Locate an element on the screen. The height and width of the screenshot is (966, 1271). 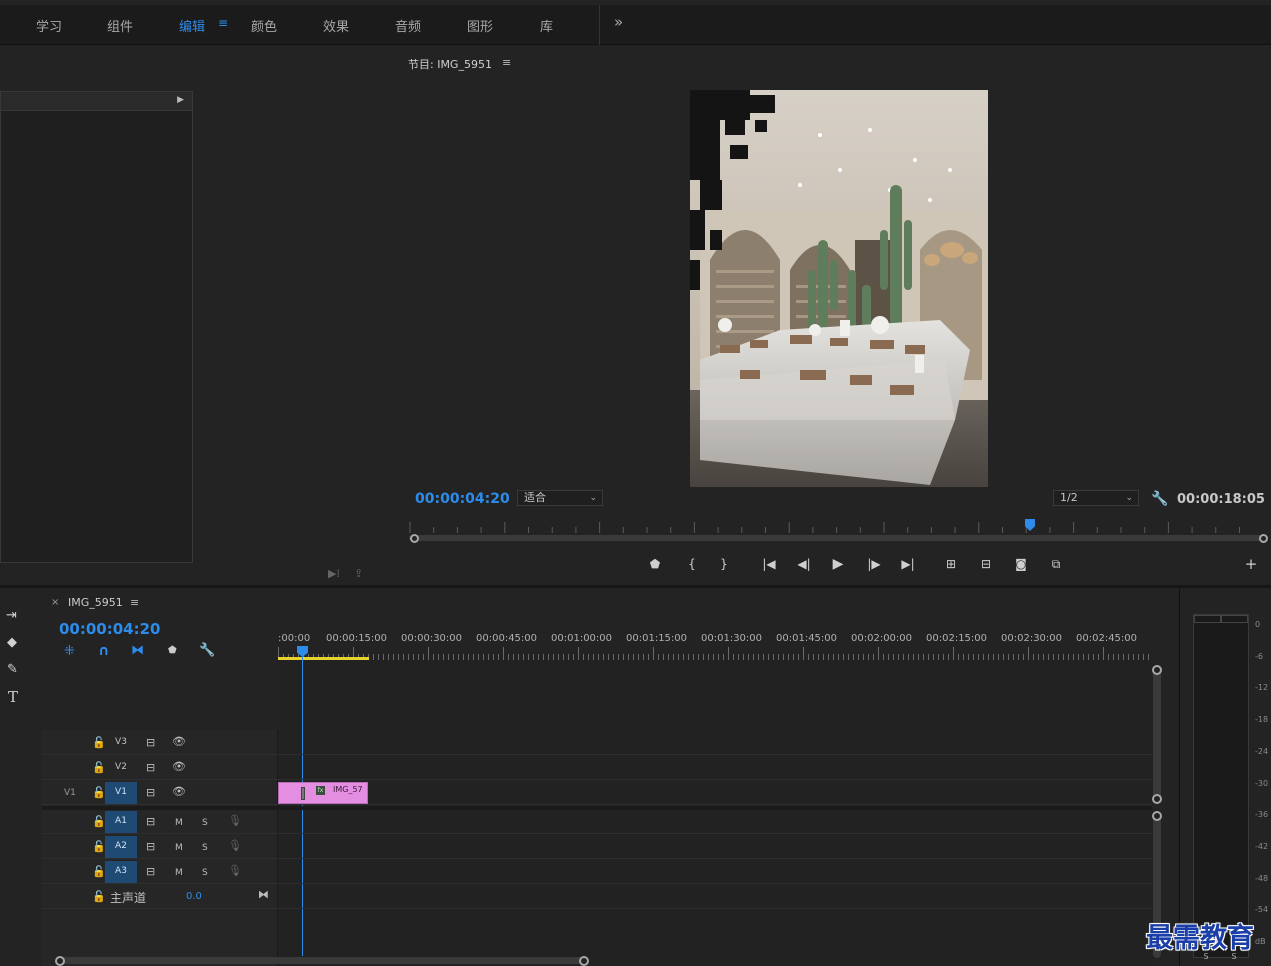
video-tracks-scrollbar is located at coordinates (1157, 735).